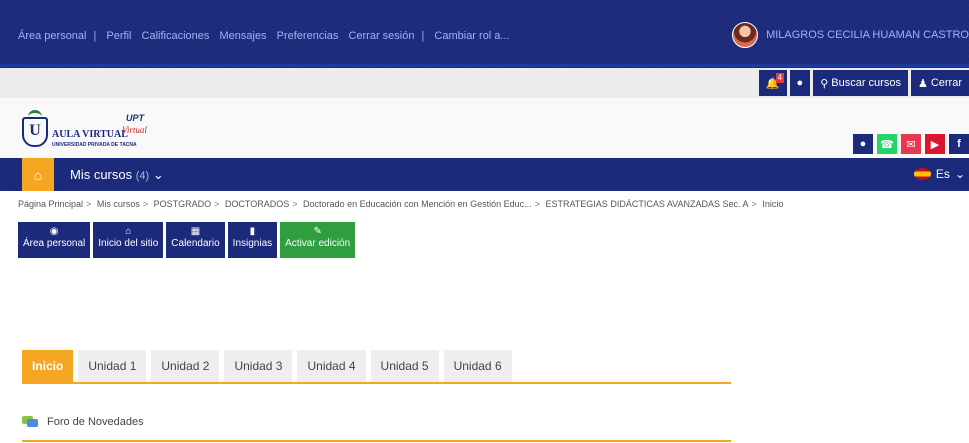  Describe the element at coordinates (318, 243) in the screenshot. I see `enable-editing-label: Activar edición` at that location.